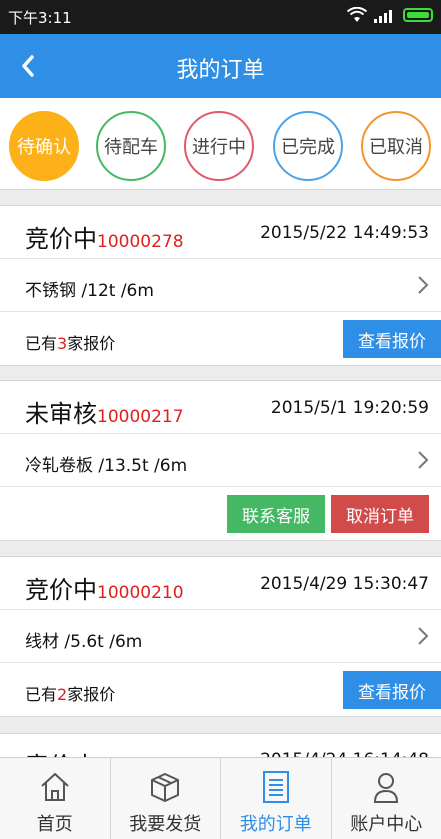  I want to click on filter-awaiting-vehicle: 待配车, so click(131, 146).